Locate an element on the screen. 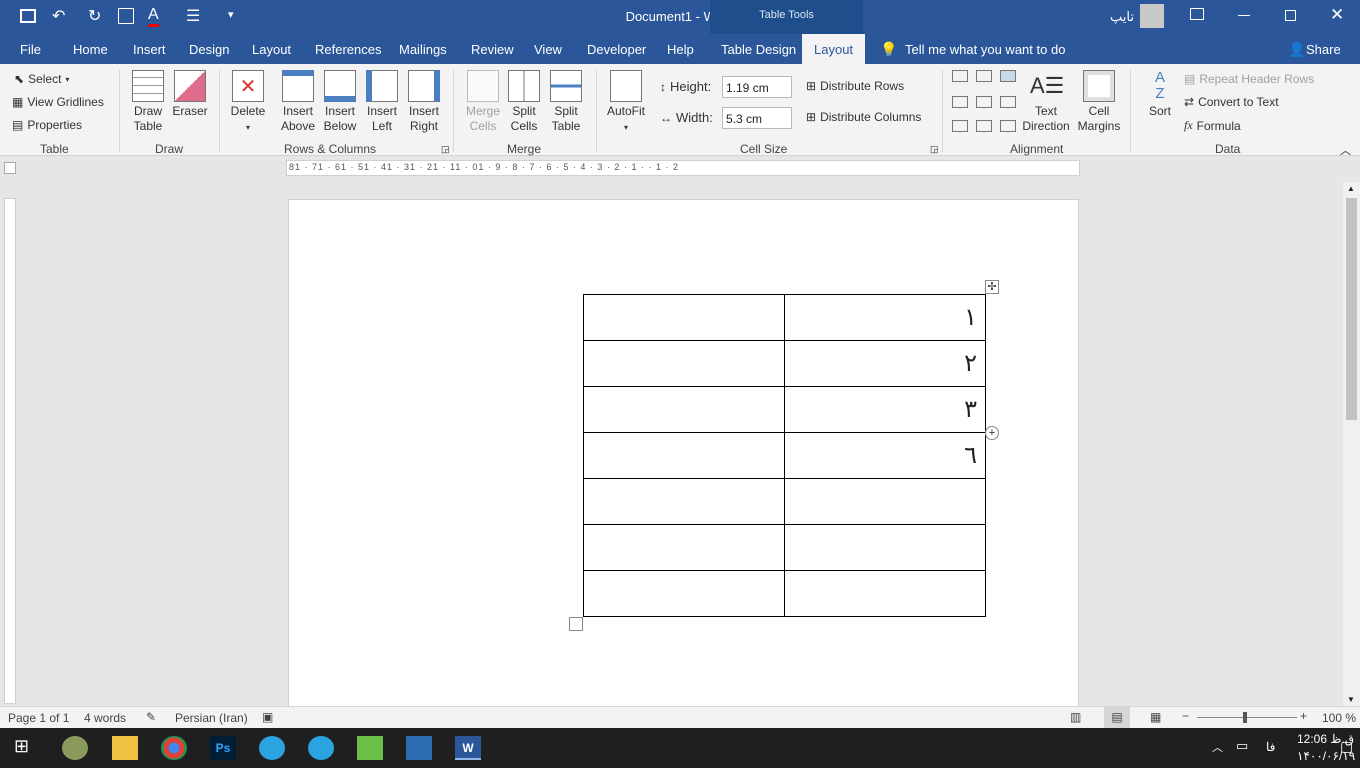 The image size is (1360, 768). tab-home: Home is located at coordinates (90, 49).